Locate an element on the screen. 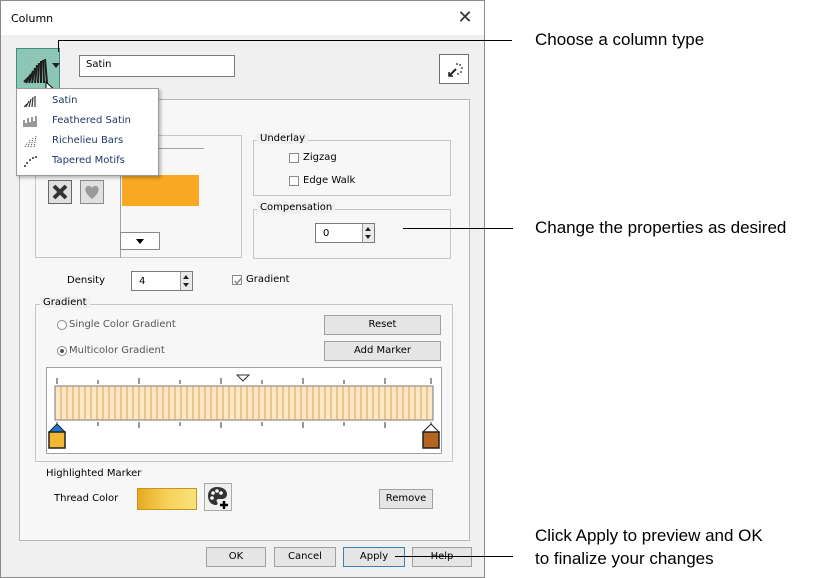 The width and height of the screenshot is (831, 578). menu-item-richelieu-bars: Richelieu Bars is located at coordinates (87, 141).